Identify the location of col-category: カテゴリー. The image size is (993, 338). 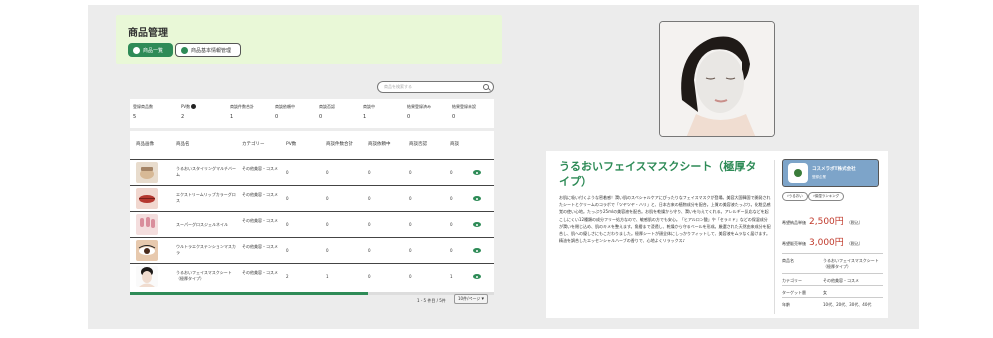
(253, 144).